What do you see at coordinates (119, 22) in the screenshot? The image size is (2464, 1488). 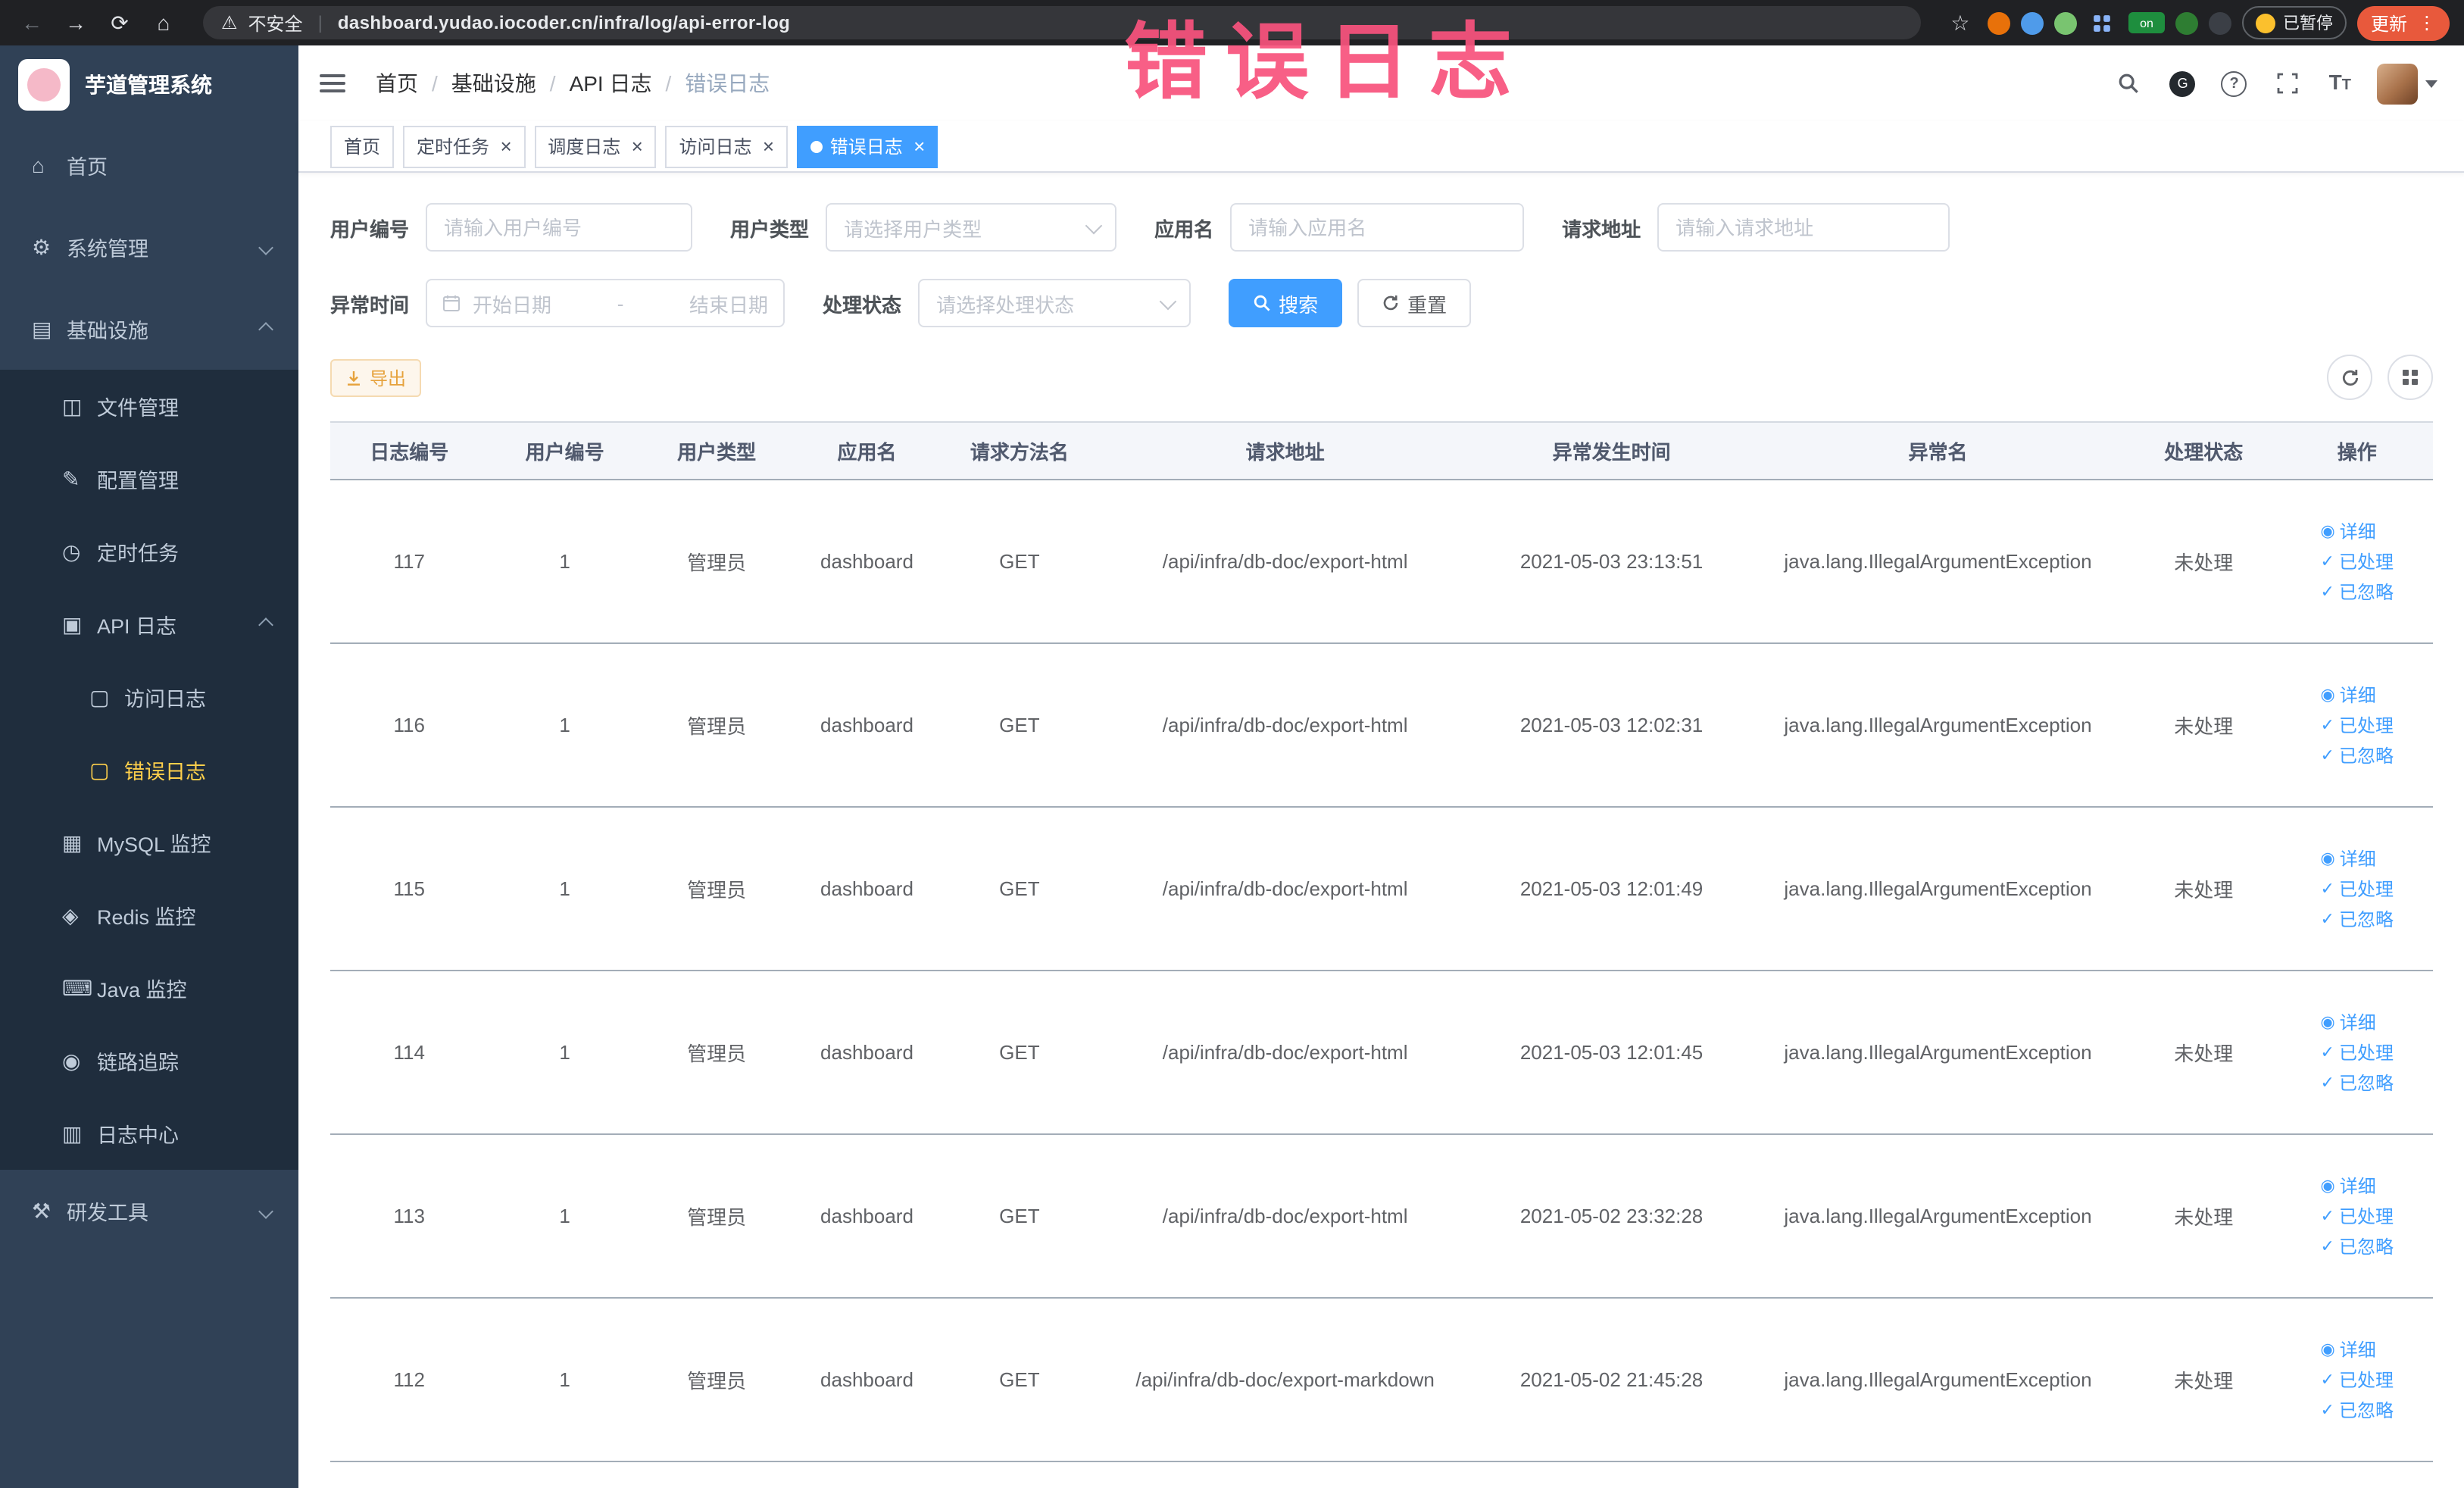 I see `reload-icon: ⟳` at bounding box center [119, 22].